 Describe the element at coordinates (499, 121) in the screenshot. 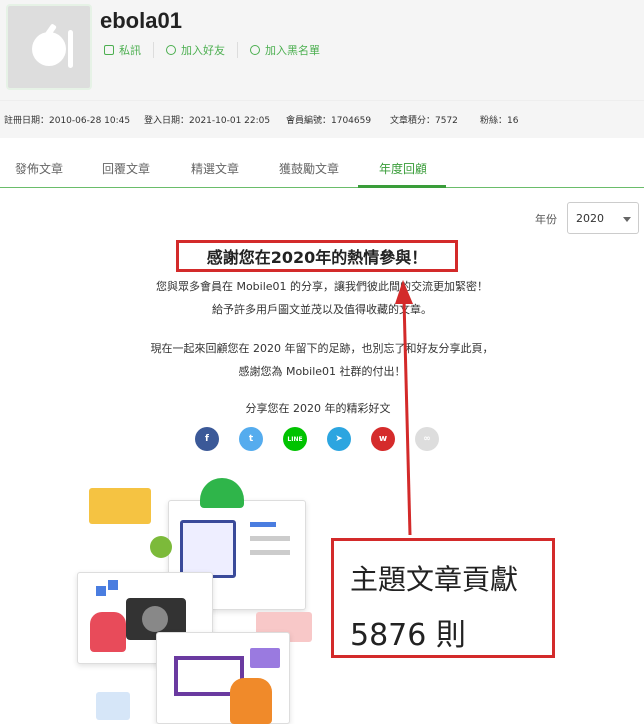

I see `fans-count: 粉絲：16` at that location.